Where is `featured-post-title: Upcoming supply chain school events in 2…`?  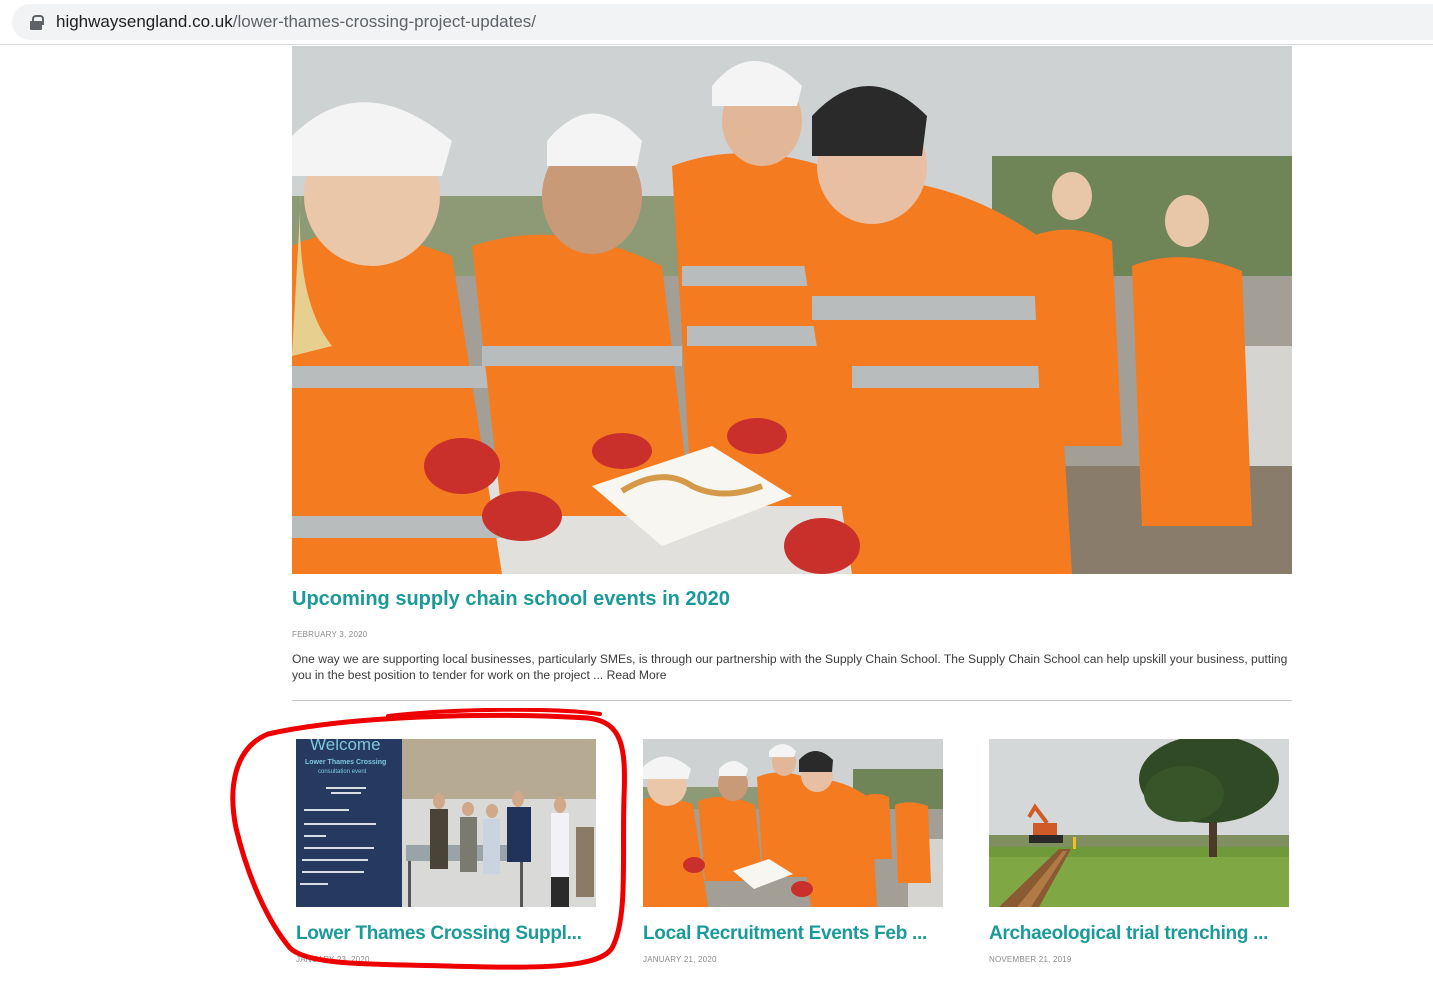 featured-post-title: Upcoming supply chain school events in 2… is located at coordinates (511, 599).